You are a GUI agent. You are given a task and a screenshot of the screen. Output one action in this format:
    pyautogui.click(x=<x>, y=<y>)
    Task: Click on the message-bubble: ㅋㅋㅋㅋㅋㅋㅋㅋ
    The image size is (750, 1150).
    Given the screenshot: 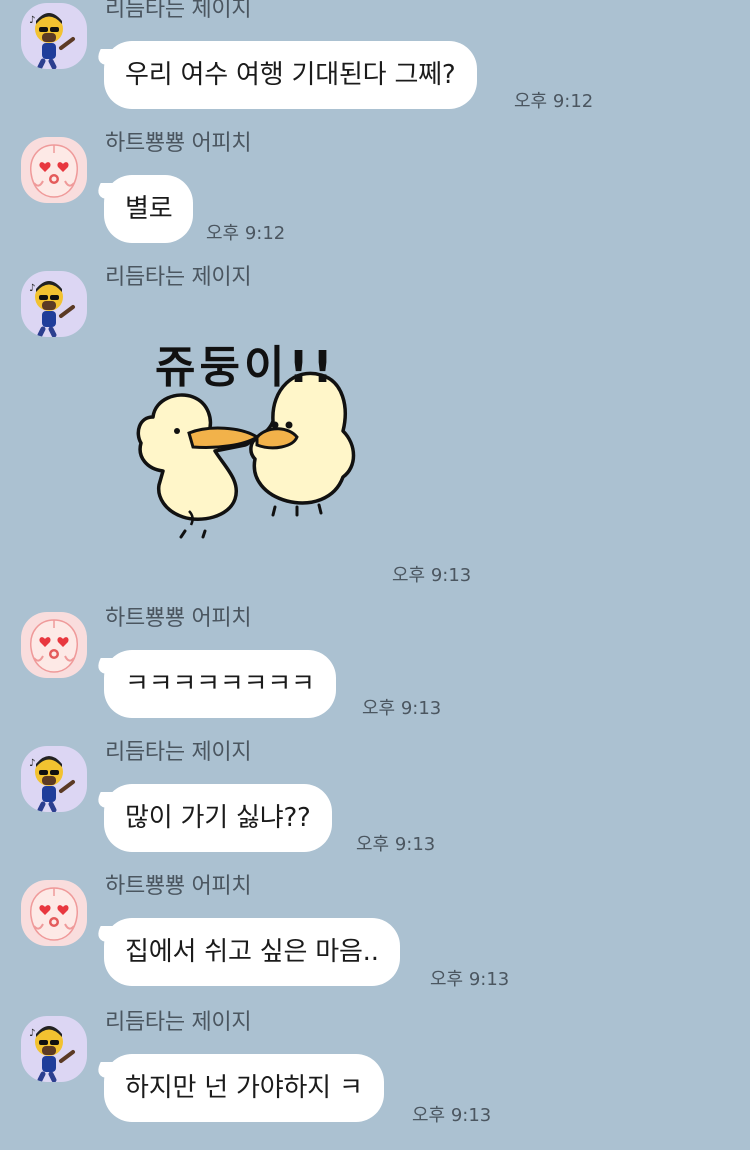 What is the action you would take?
    pyautogui.click(x=220, y=684)
    